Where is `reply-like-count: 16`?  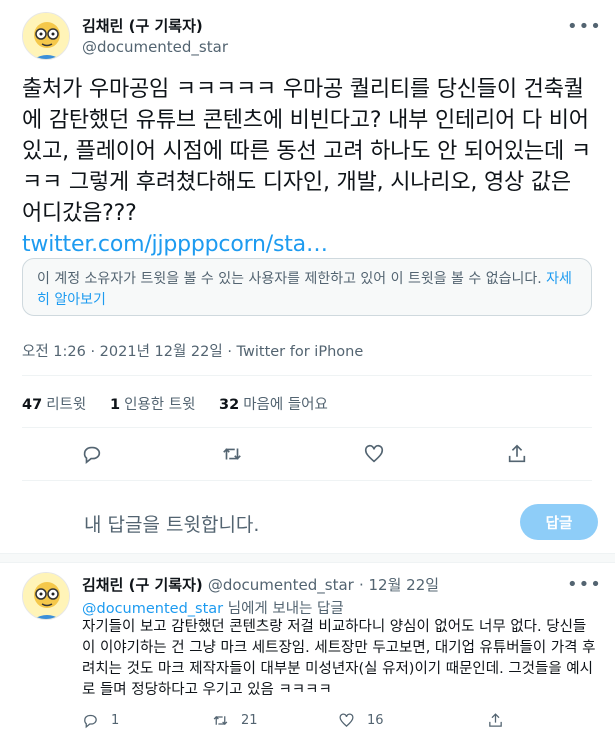 reply-like-count: 16 is located at coordinates (375, 720).